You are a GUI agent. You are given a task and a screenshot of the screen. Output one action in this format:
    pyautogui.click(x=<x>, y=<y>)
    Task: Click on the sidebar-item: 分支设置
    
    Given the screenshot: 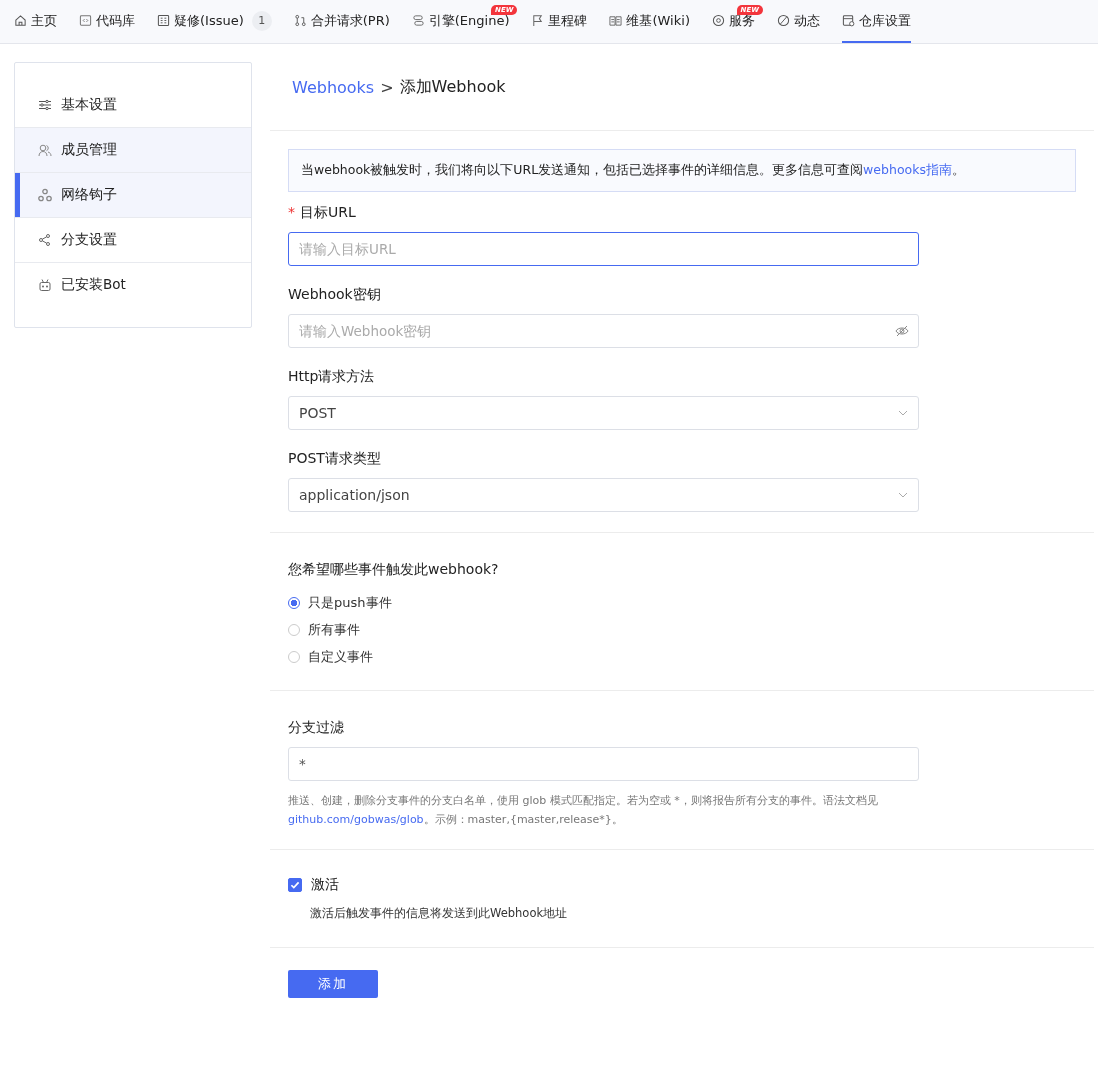 What is the action you would take?
    pyautogui.click(x=133, y=240)
    